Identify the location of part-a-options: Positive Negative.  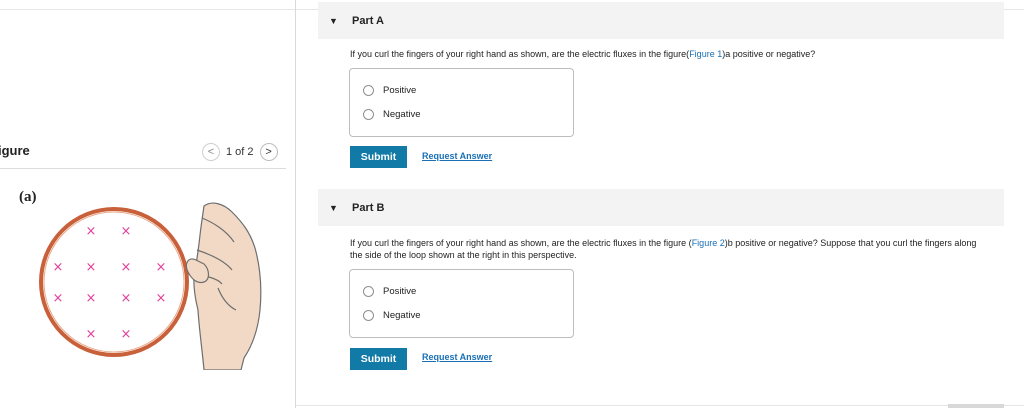
(461, 102).